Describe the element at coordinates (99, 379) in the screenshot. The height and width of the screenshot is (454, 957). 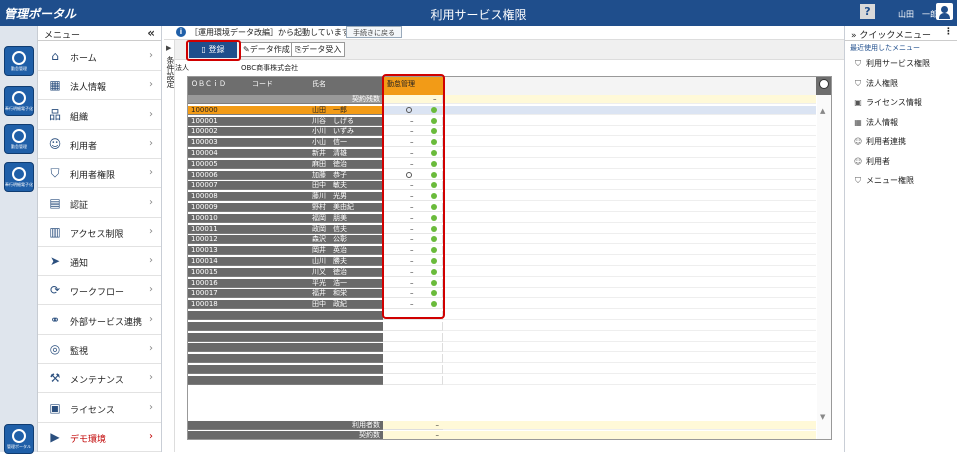
I see `menu-item: ⚒ メンテナンス ›` at that location.